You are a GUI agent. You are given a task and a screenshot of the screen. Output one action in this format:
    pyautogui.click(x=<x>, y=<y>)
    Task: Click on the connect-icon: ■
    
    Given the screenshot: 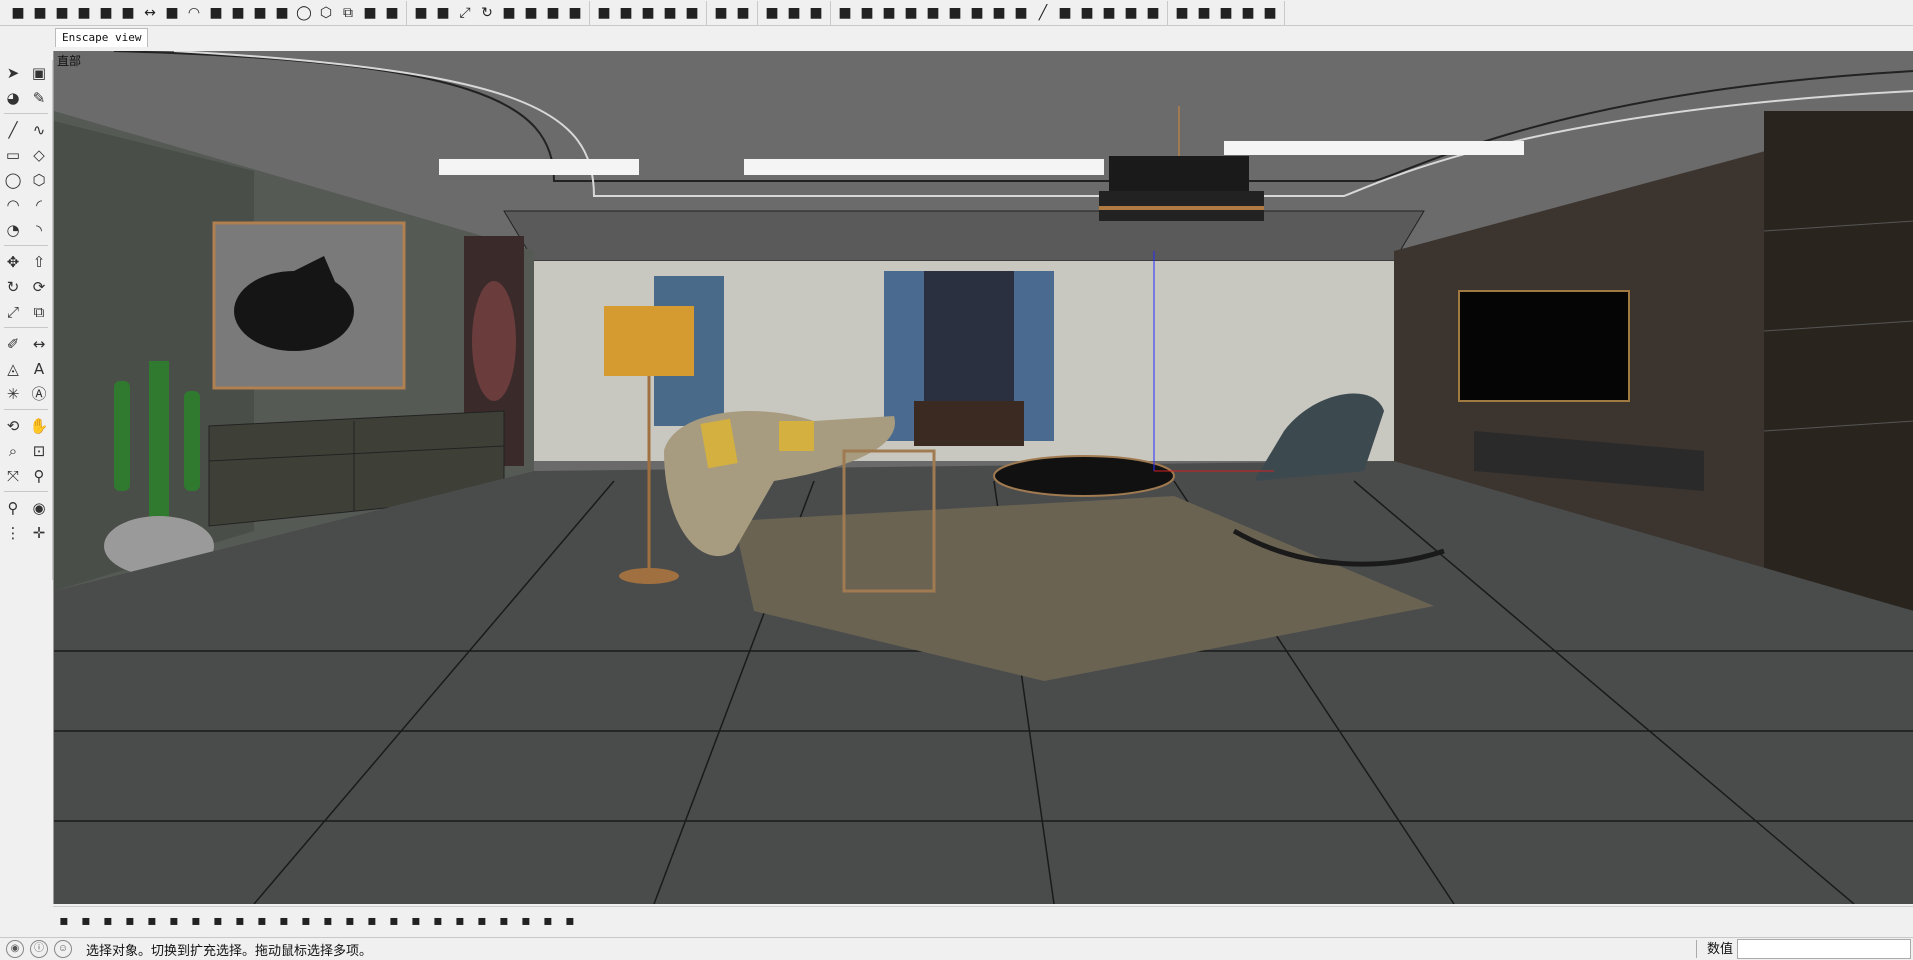 What is the action you would take?
    pyautogui.click(x=816, y=13)
    